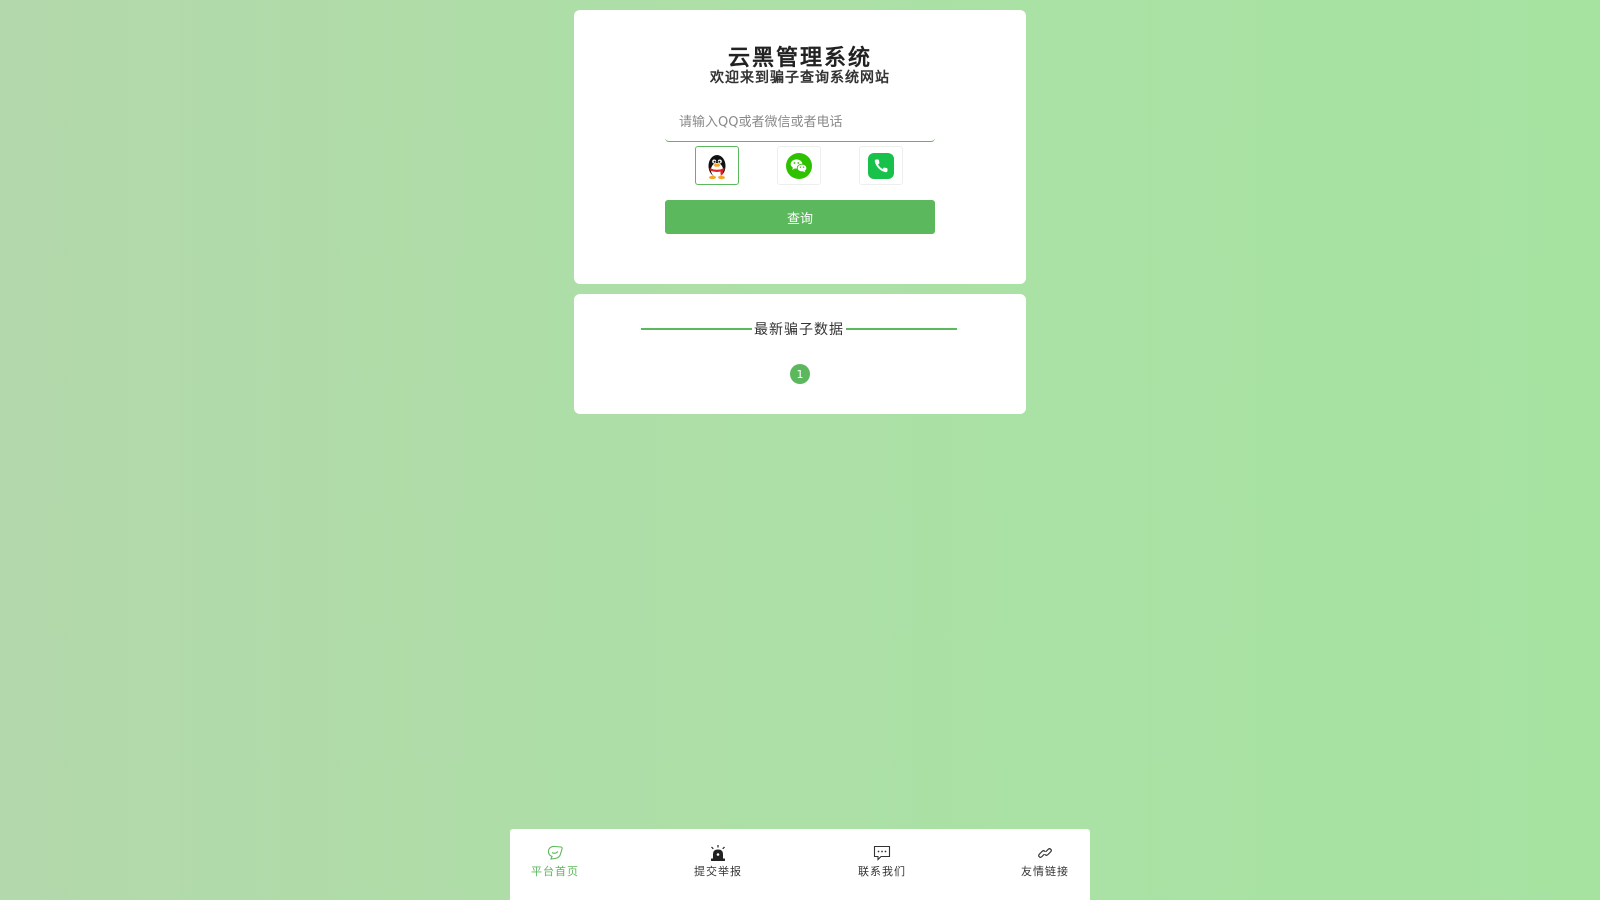 This screenshot has height=900, width=1600. I want to click on heading-divider-left, so click(696, 329).